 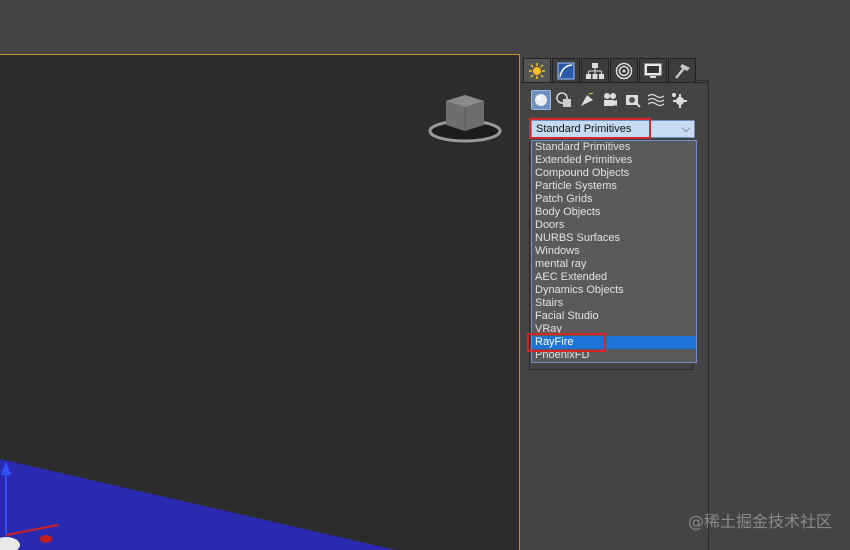 I want to click on category-space-warps, so click(x=656, y=100).